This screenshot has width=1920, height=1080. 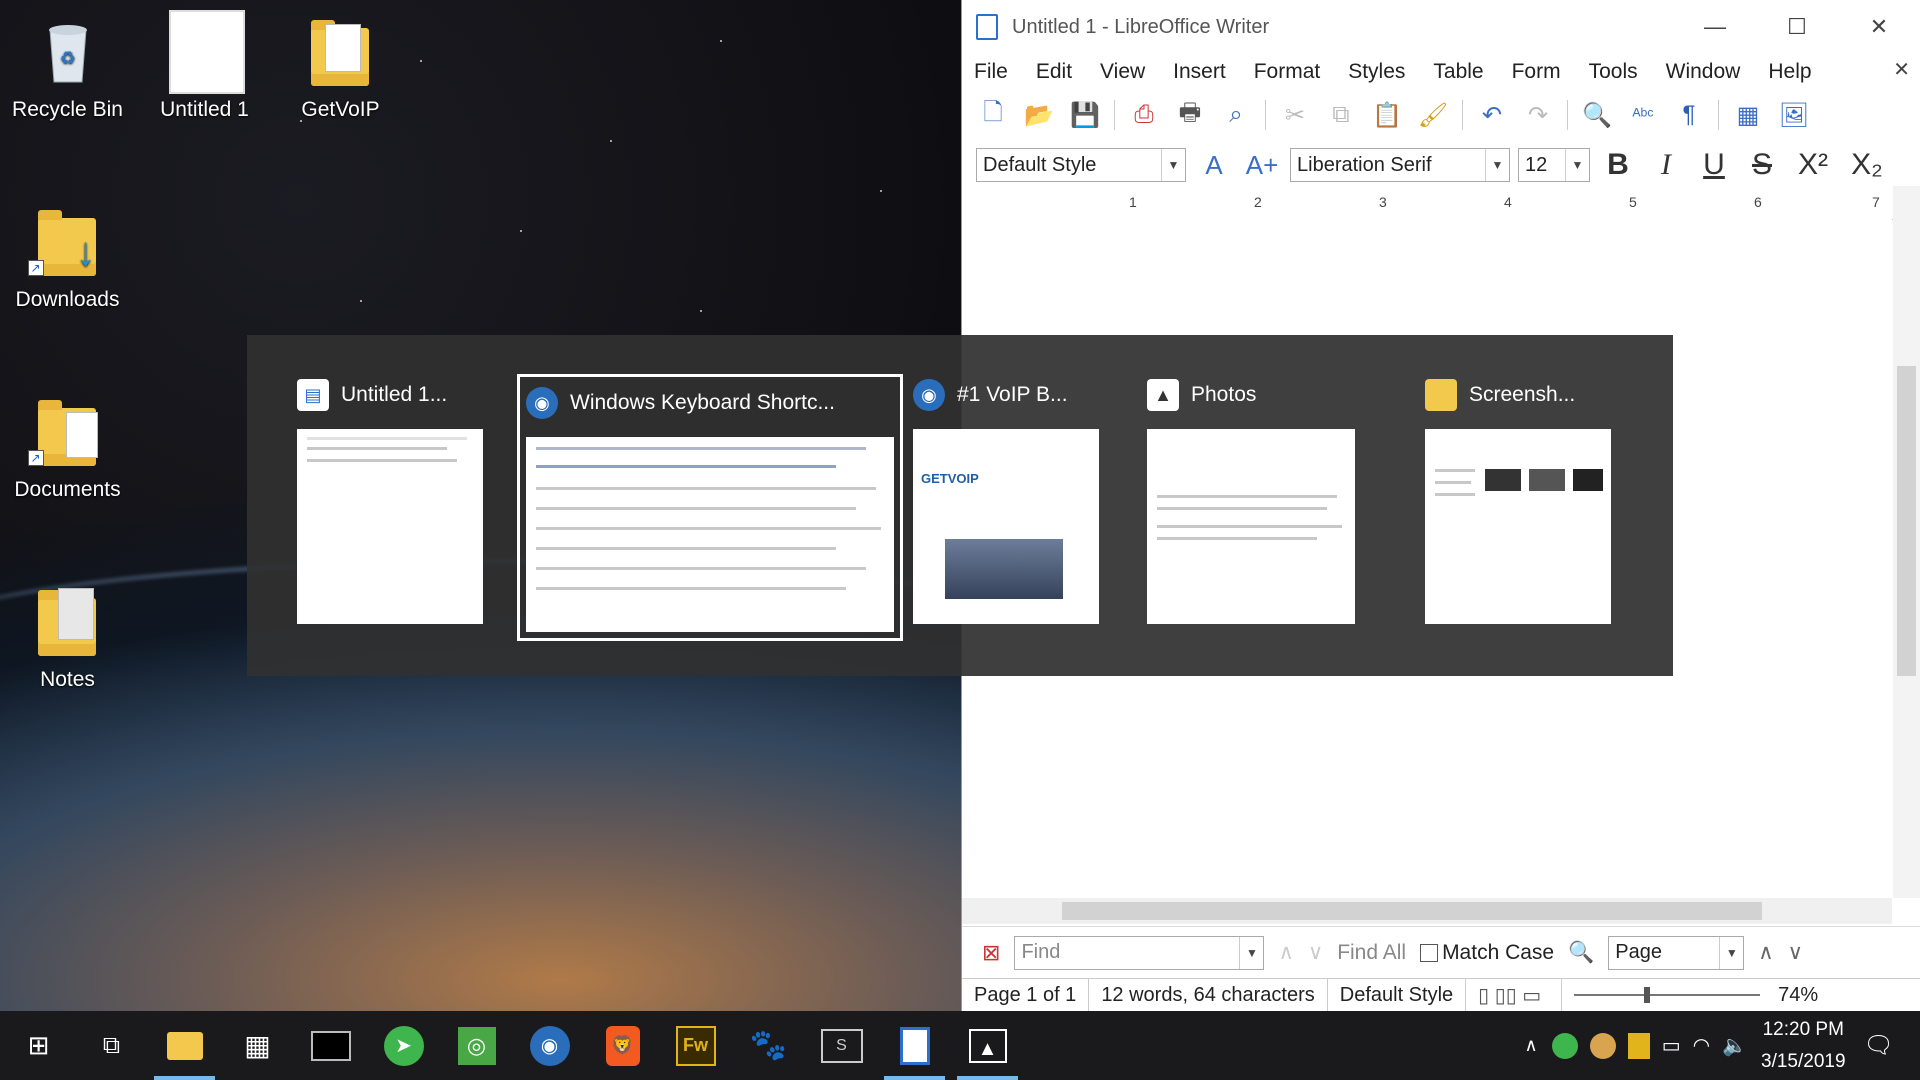 I want to click on maximize-button: ☐, so click(x=1797, y=27).